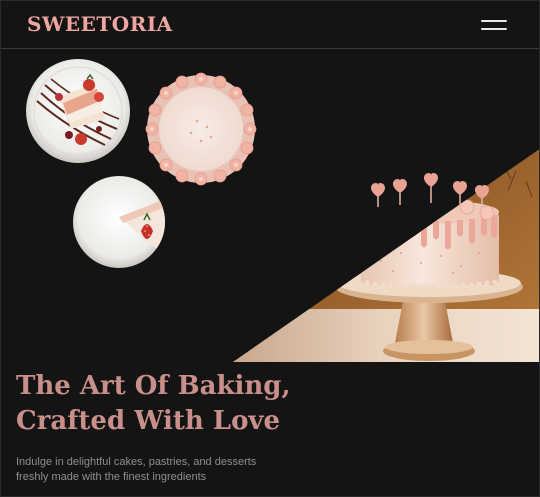 The width and height of the screenshot is (540, 497). Describe the element at coordinates (148, 421) in the screenshot. I see `headline-line-2: Crafted With Love` at that location.